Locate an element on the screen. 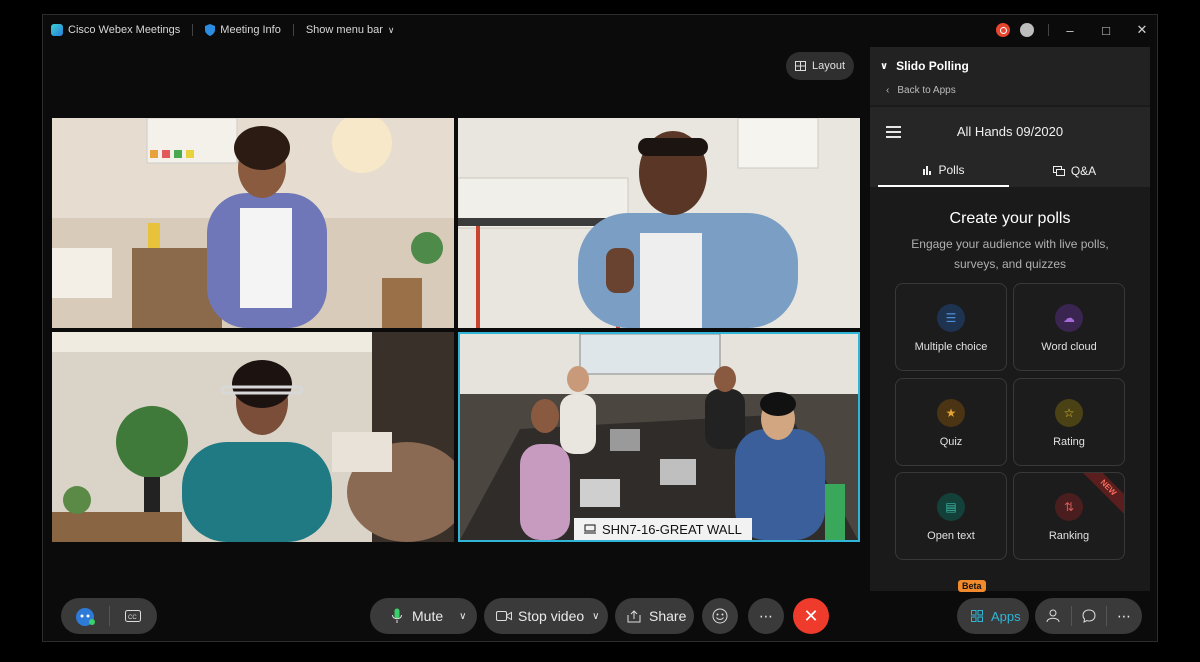 This screenshot has width=1200, height=662. meeting-info-button: Meeting Info is located at coordinates (243, 30).